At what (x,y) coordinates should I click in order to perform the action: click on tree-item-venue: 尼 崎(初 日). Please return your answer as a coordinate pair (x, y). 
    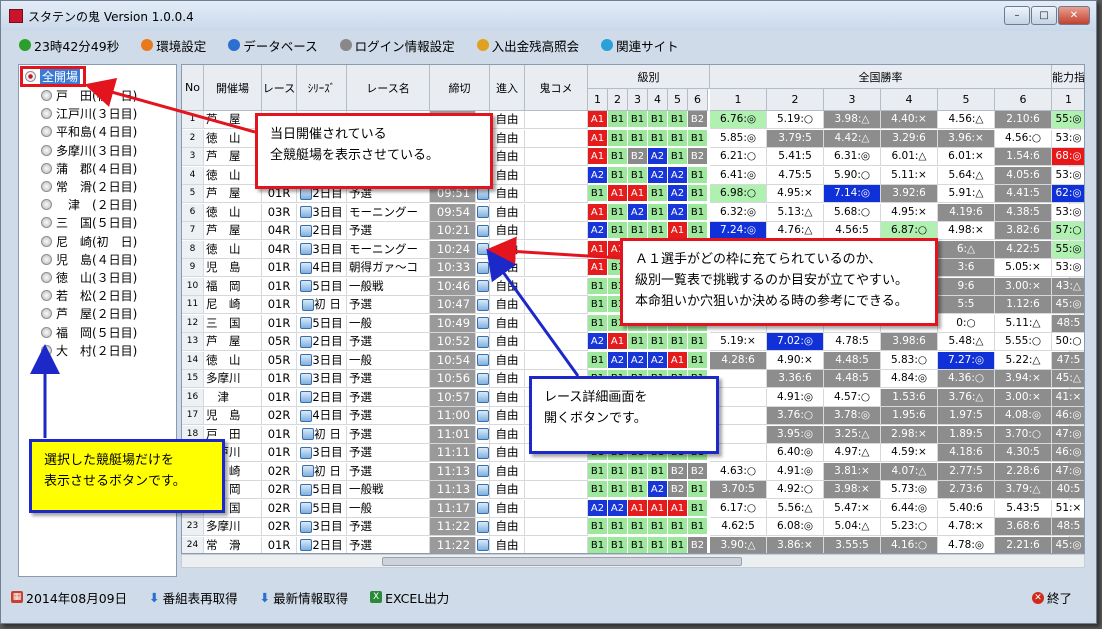
    Looking at the image, I should click on (89, 241).